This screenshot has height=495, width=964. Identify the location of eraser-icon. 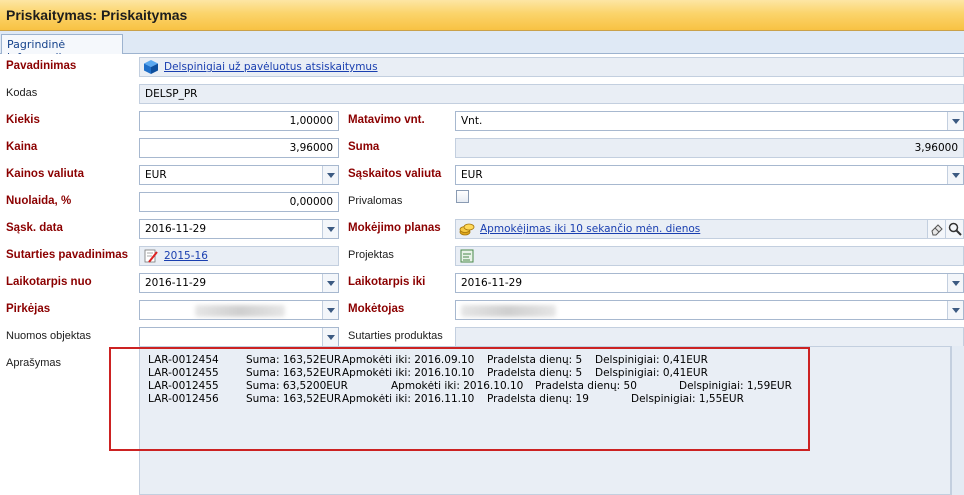
(937, 230).